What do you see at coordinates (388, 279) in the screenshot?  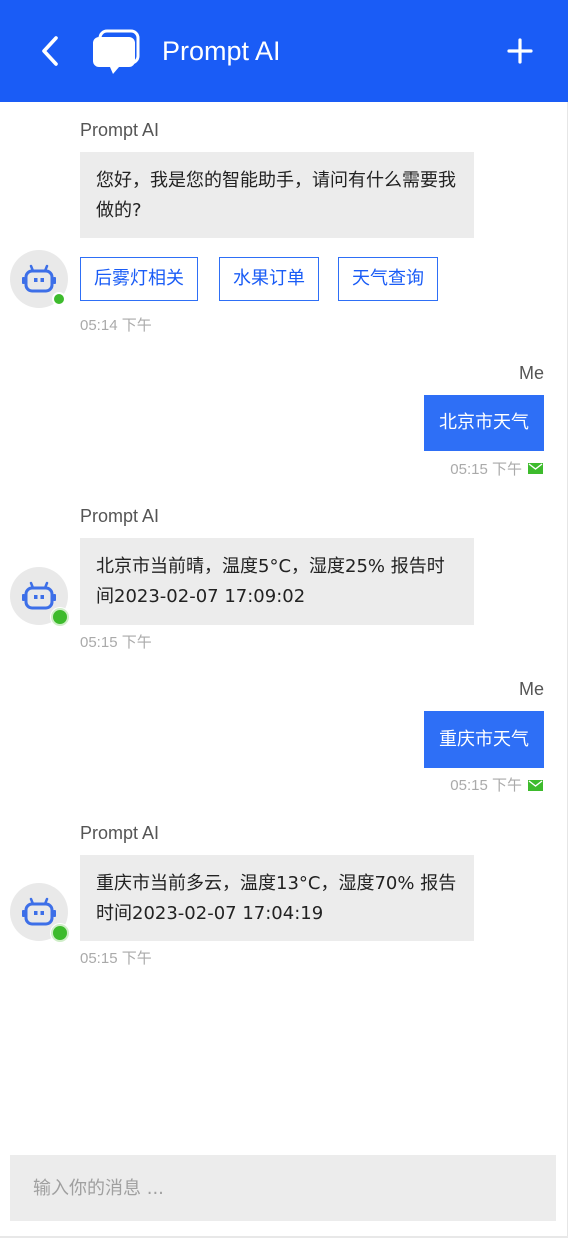 I see `quick-reply-weather: 天气查询` at bounding box center [388, 279].